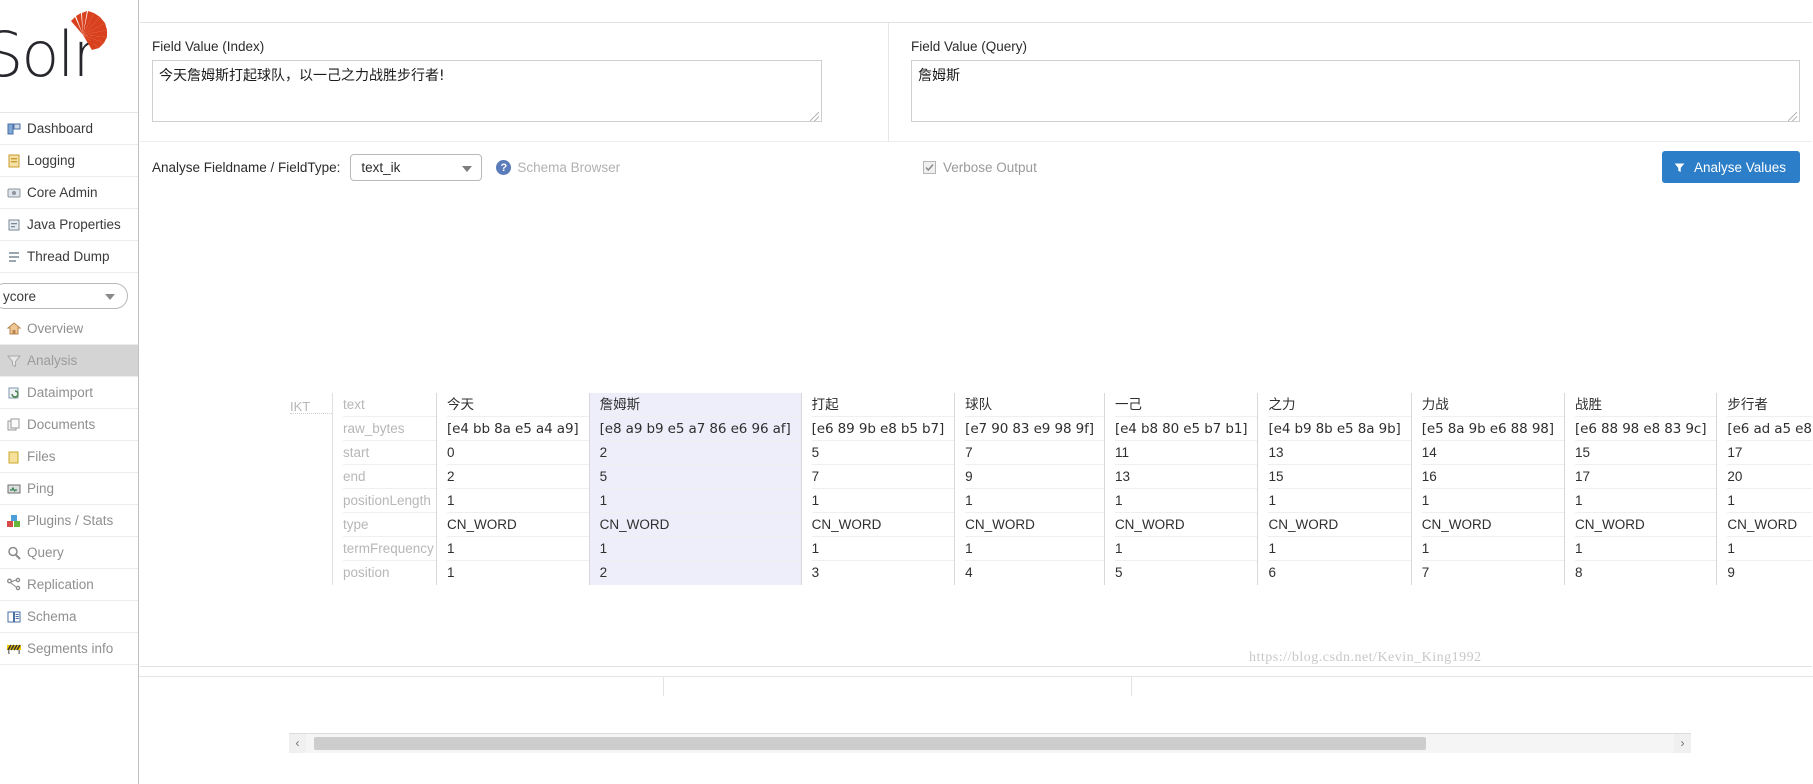 Image resolution: width=1813 pixels, height=784 pixels. Describe the element at coordinates (870, 743) in the screenshot. I see `scrollbar-thumb` at that location.